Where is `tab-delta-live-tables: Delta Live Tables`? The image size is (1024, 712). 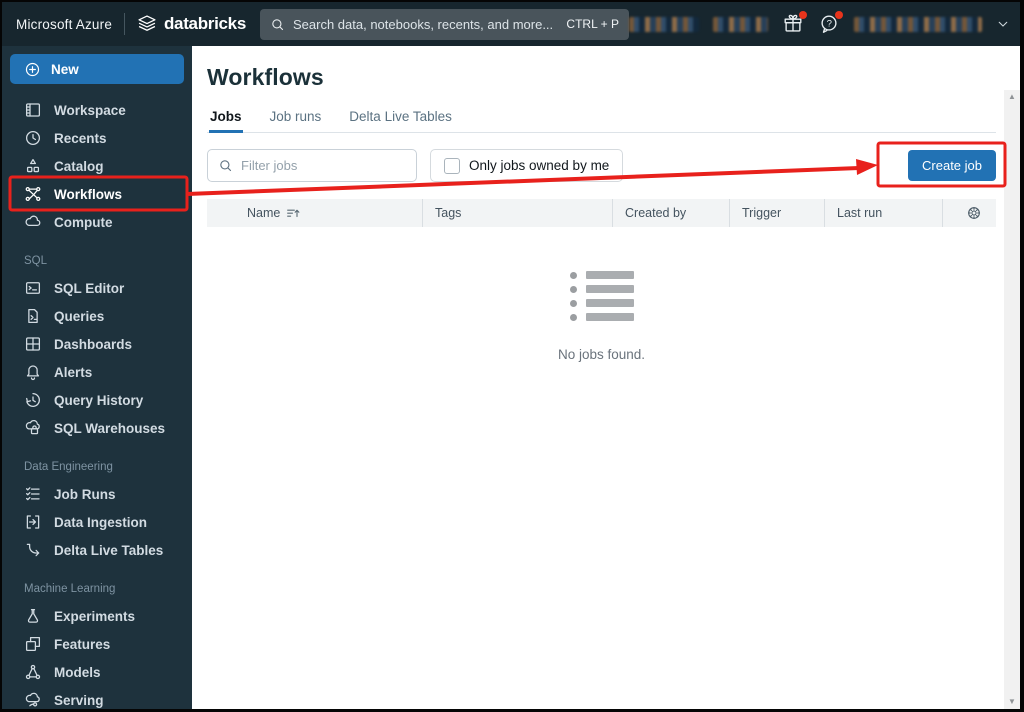
tab-delta-live-tables: Delta Live Tables is located at coordinates (400, 118).